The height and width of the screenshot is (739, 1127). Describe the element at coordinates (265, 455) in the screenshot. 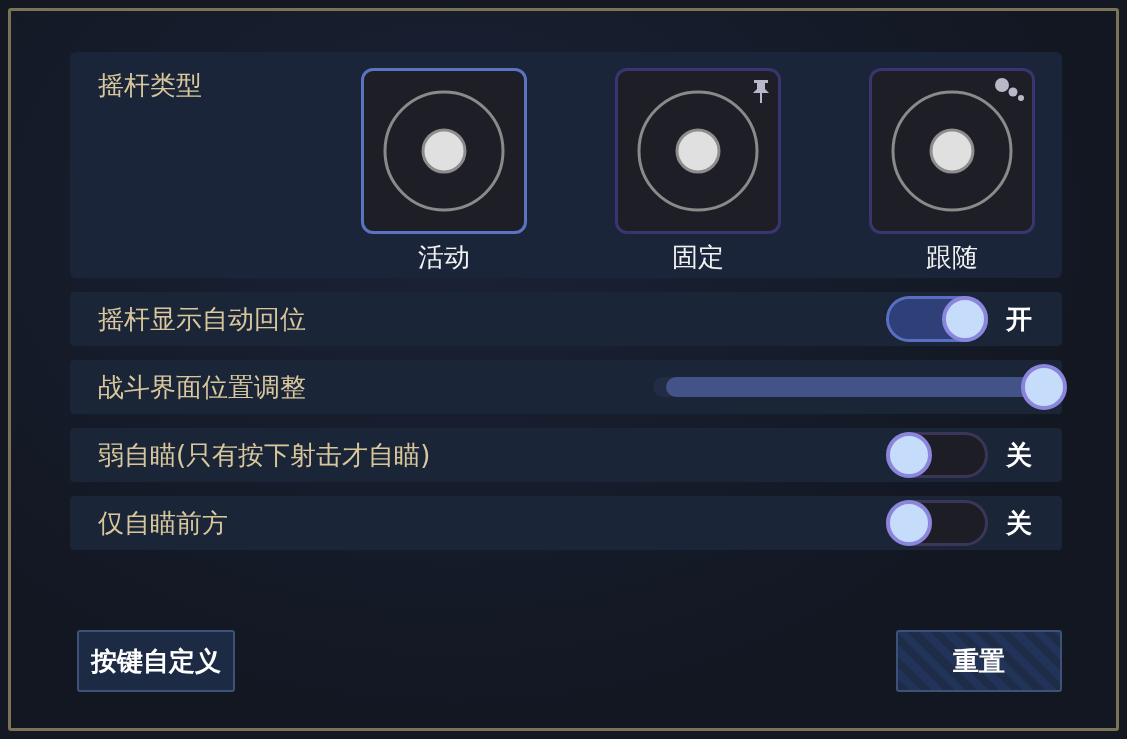

I see `setting-label: 弱自瞄(只有按下射击才自瞄)` at that location.